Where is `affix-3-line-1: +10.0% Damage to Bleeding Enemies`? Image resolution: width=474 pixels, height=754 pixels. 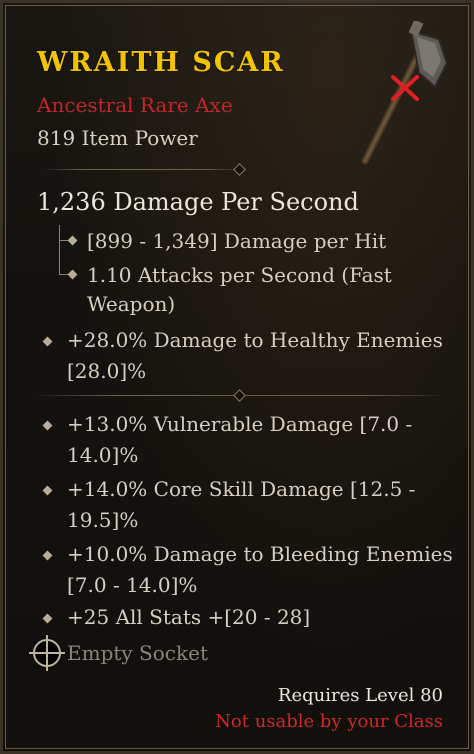
affix-3-line-1: +10.0% Damage to Bleeding Enemies is located at coordinates (260, 554).